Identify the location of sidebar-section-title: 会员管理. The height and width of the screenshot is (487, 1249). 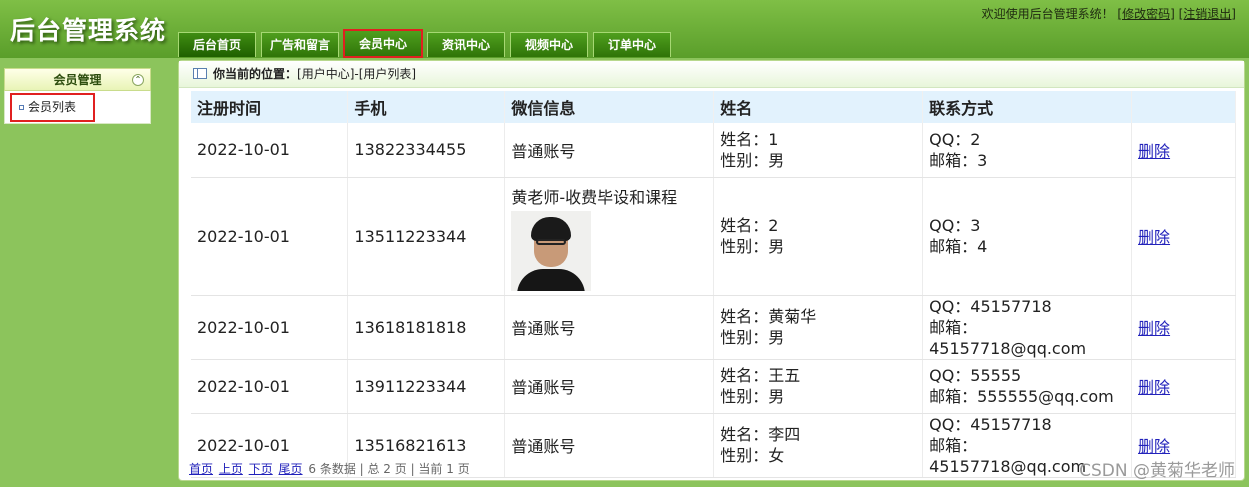
(77, 80).